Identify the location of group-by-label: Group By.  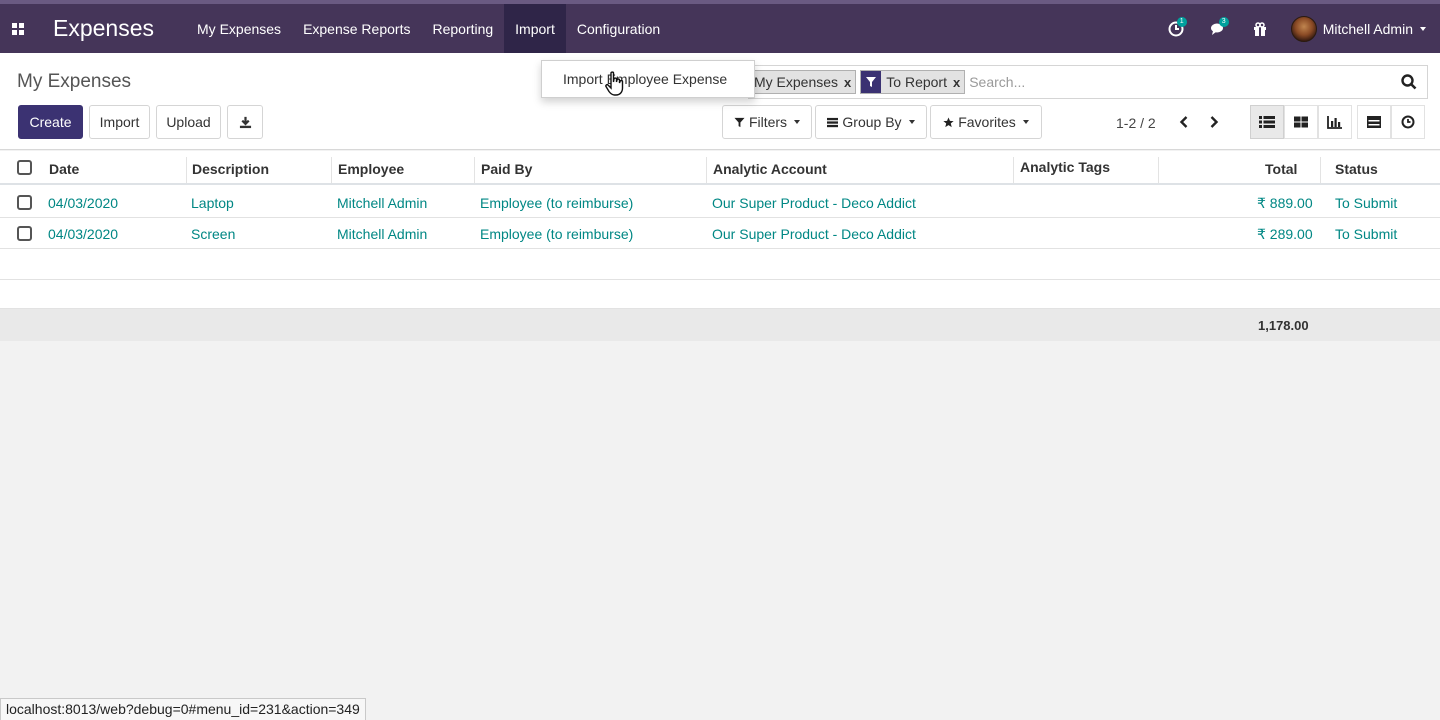
(872, 122).